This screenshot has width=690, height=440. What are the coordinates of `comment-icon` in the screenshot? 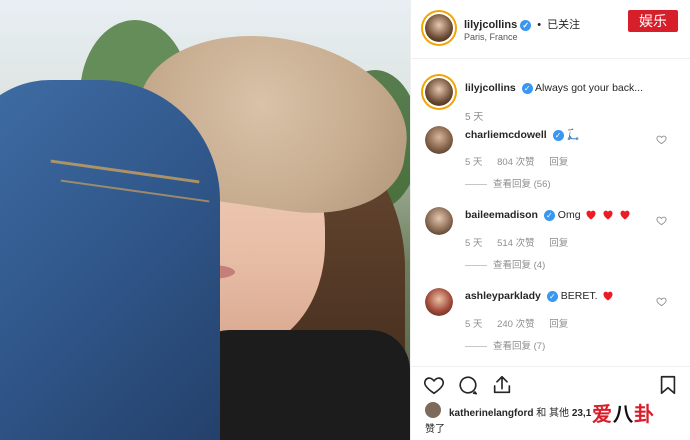 It's located at (468, 385).